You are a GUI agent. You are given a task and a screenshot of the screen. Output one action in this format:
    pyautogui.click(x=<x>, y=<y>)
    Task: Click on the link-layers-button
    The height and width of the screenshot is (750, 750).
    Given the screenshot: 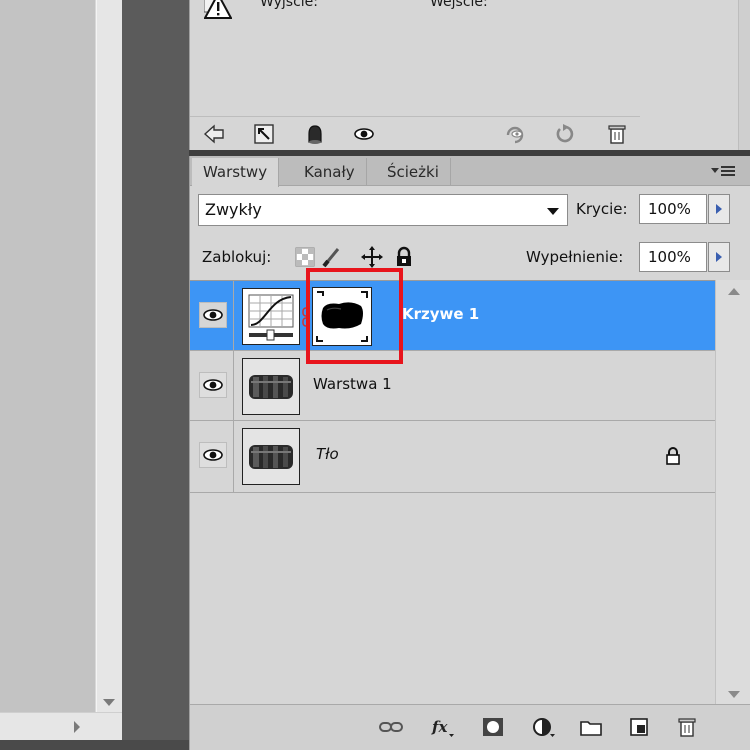 What is the action you would take?
    pyautogui.click(x=391, y=727)
    